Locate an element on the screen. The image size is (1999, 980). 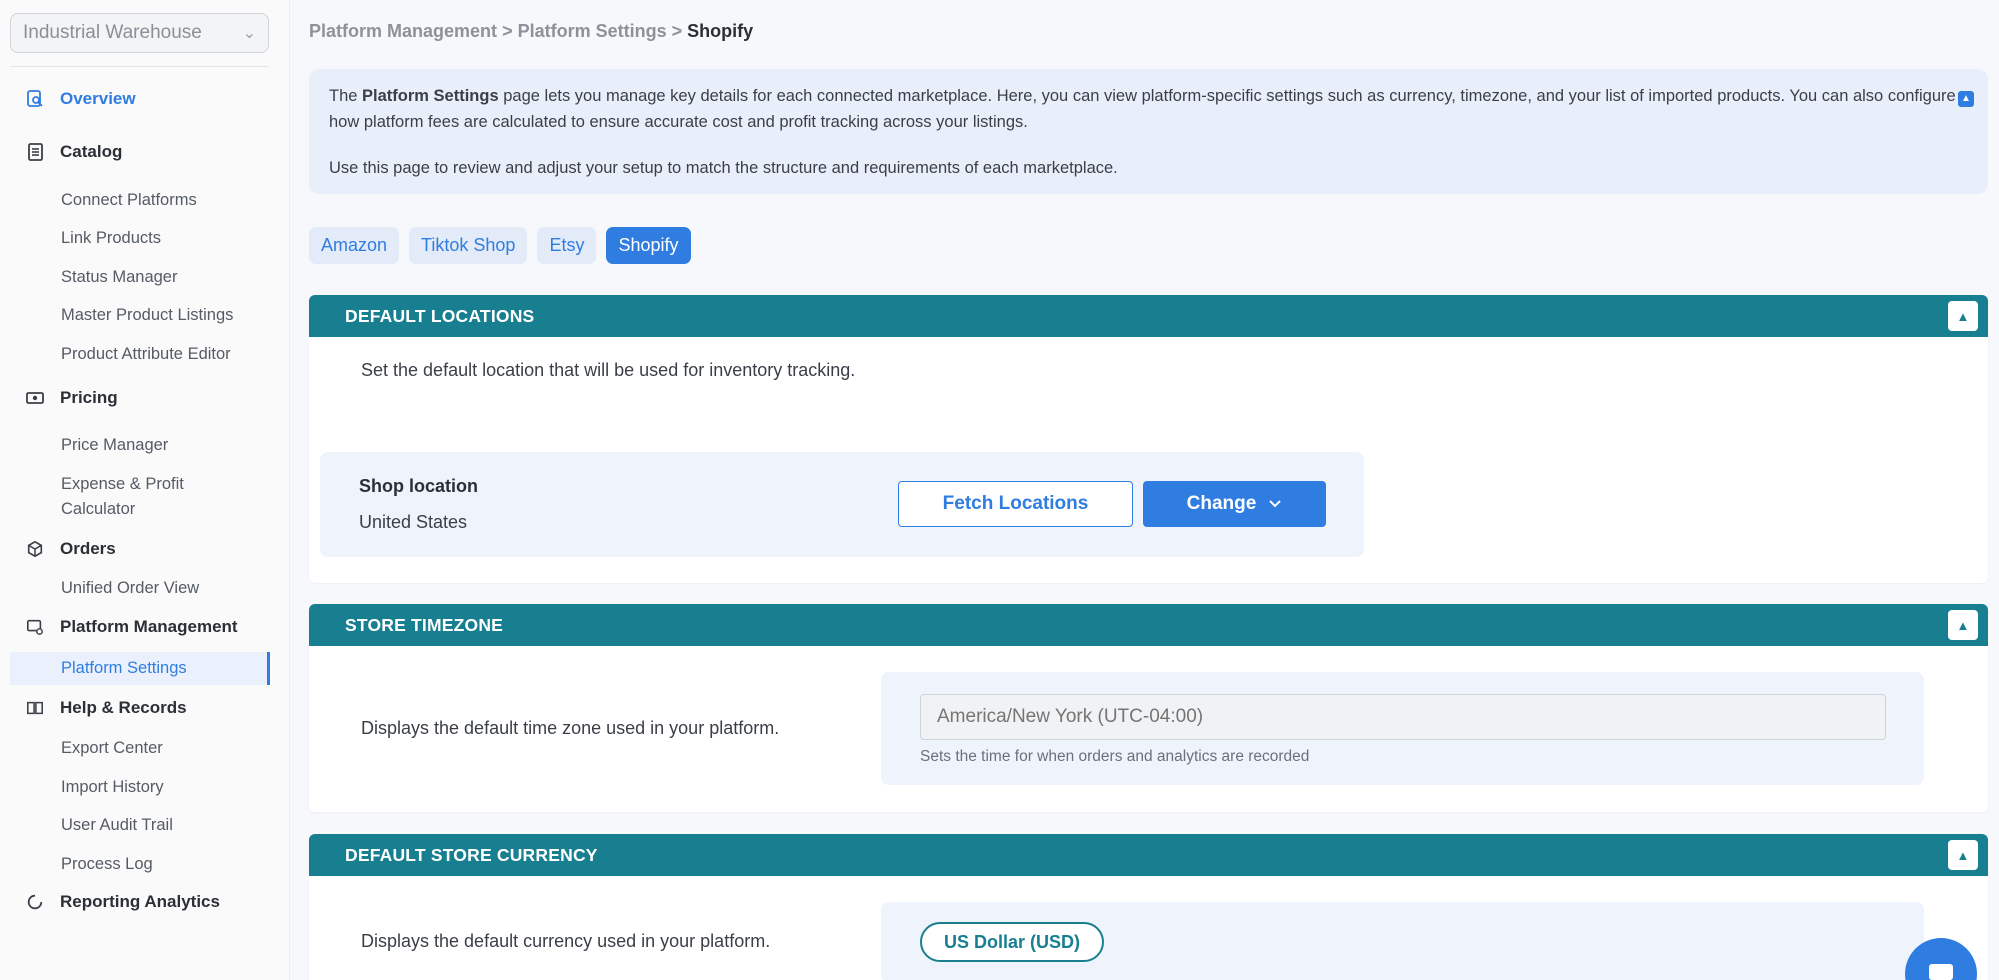
sidebar-section-orders: Orders is located at coordinates (70, 549).